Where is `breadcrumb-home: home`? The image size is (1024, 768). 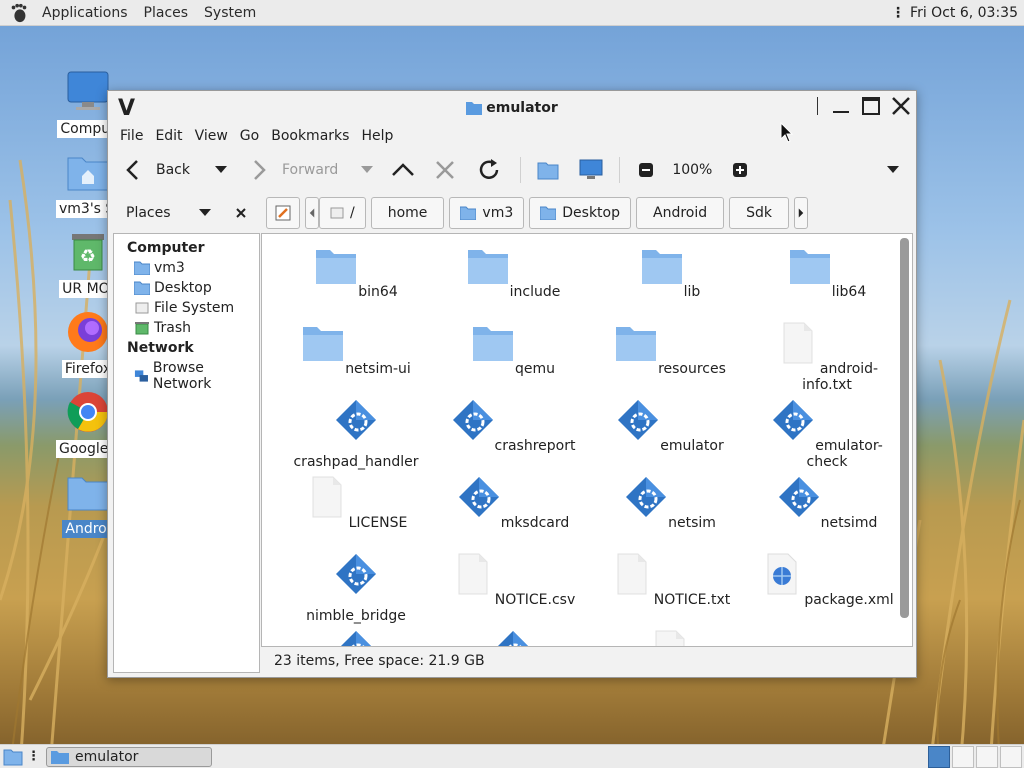
breadcrumb-home: home is located at coordinates (407, 213).